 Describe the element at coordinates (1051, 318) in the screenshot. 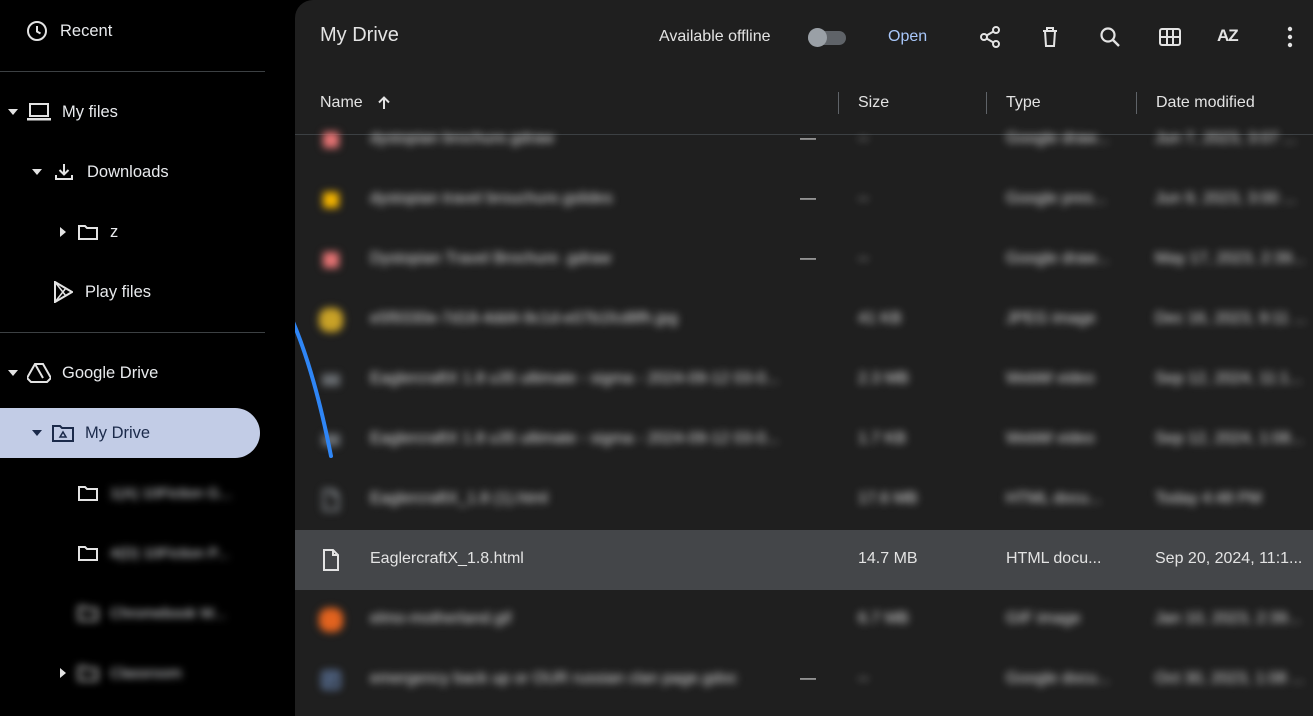

I see `file-type: JPEG image` at that location.